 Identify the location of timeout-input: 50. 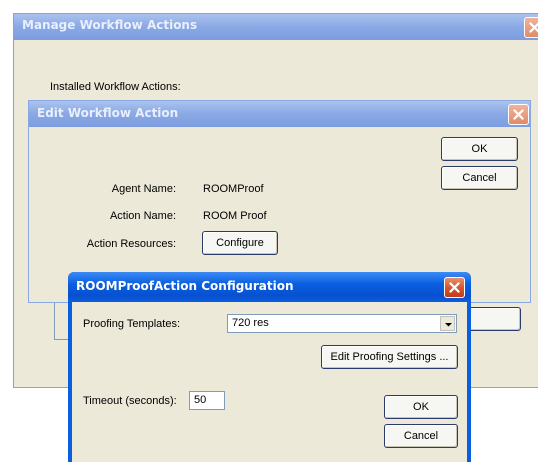
(207, 400).